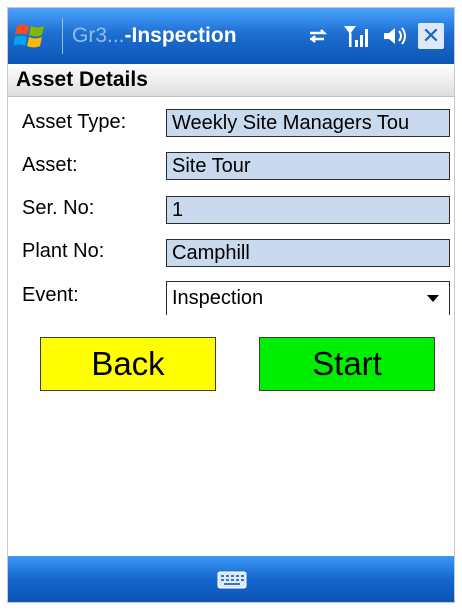 The height and width of the screenshot is (610, 462). Describe the element at coordinates (308, 253) in the screenshot. I see `plant-no-field: Camphill` at that location.